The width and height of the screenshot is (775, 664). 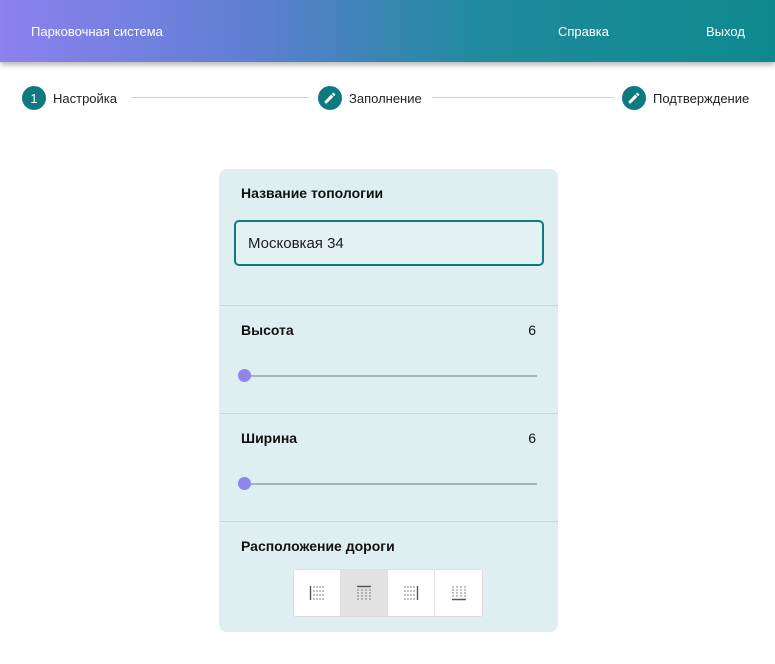 I want to click on road-position-toggle-group, so click(x=388, y=593).